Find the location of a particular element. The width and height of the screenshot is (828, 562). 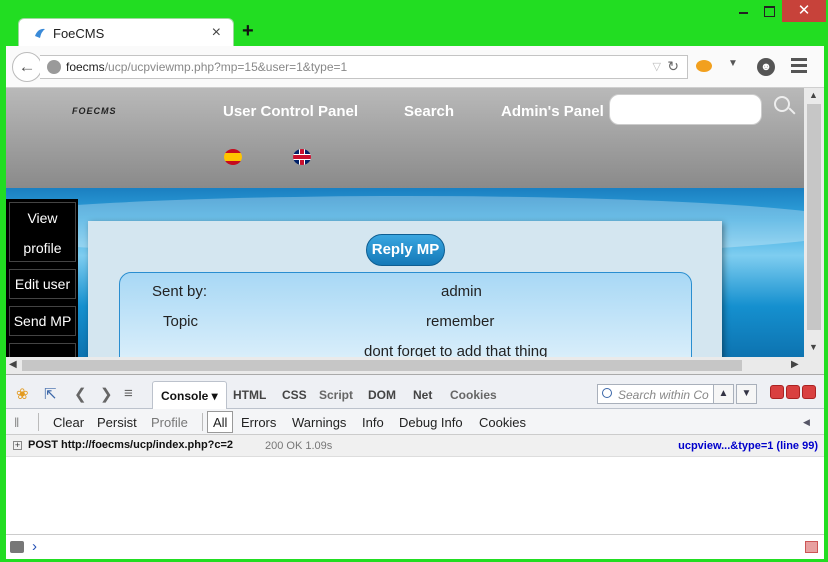

reload-icon: ↻ is located at coordinates (673, 66).